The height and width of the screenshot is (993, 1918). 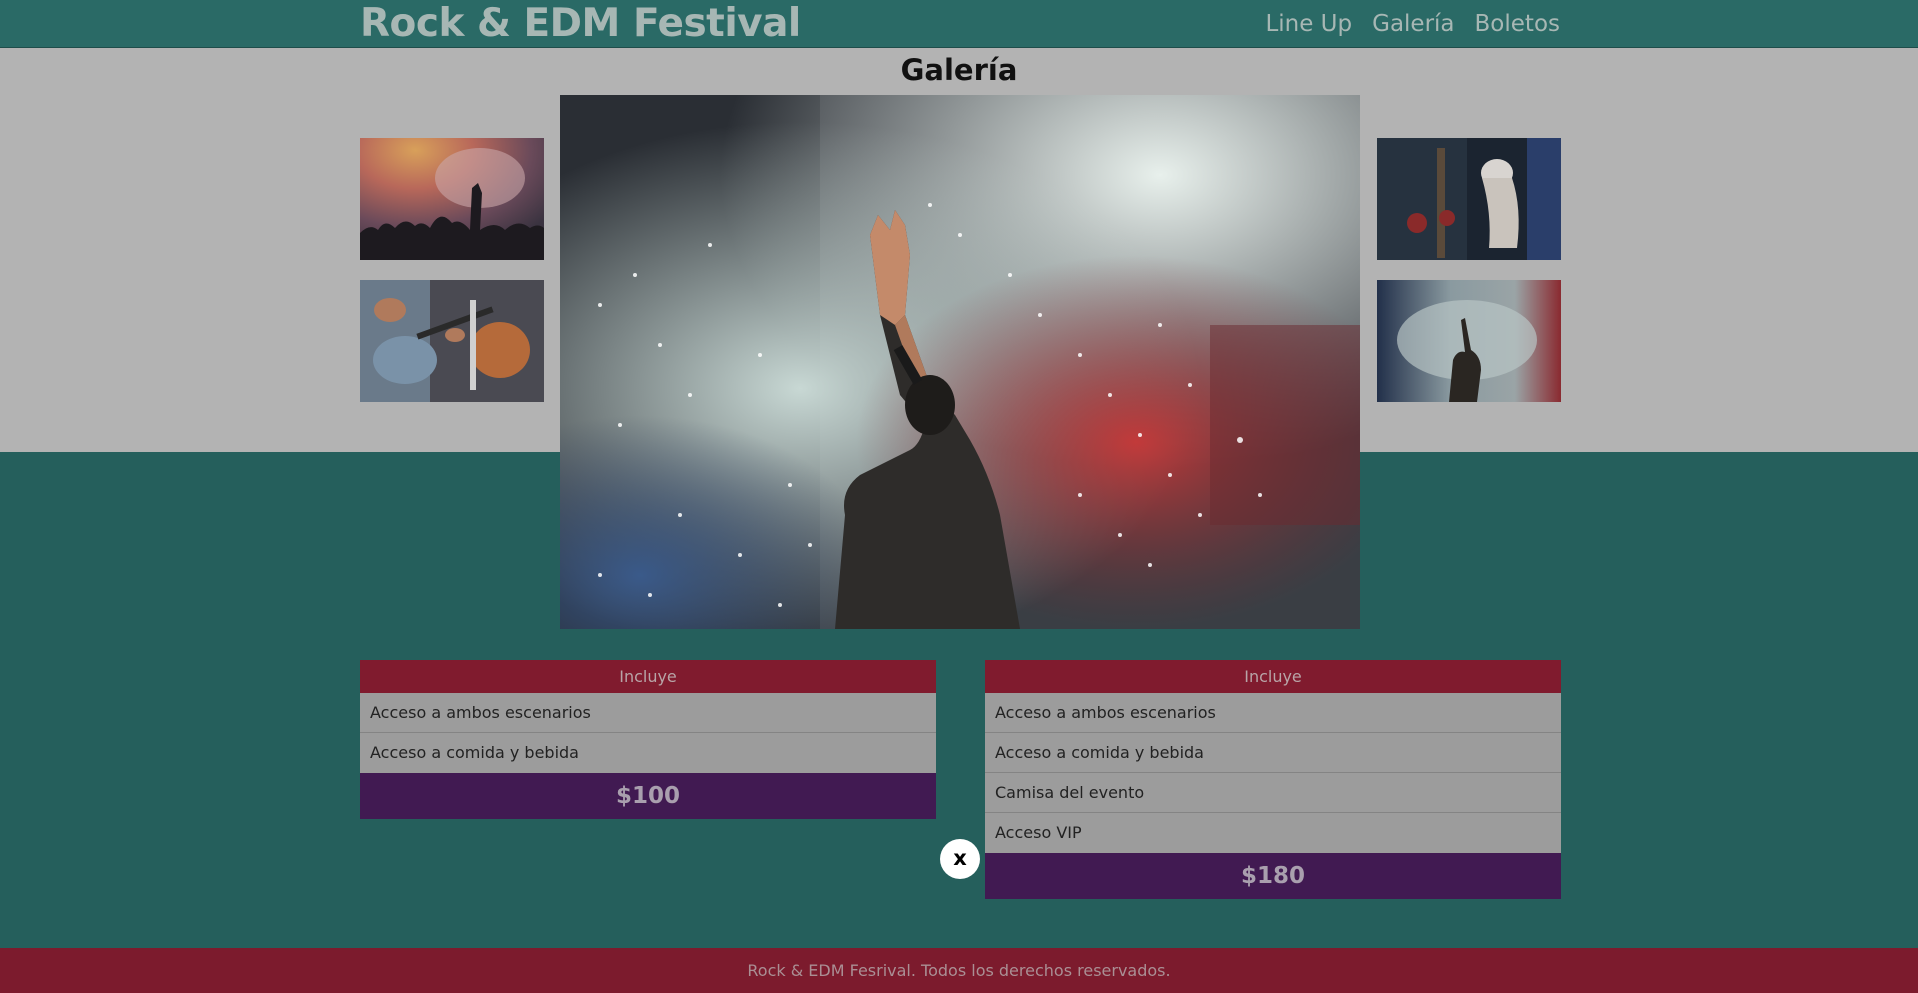 I want to click on gallery-title: Galería, so click(x=959, y=70).